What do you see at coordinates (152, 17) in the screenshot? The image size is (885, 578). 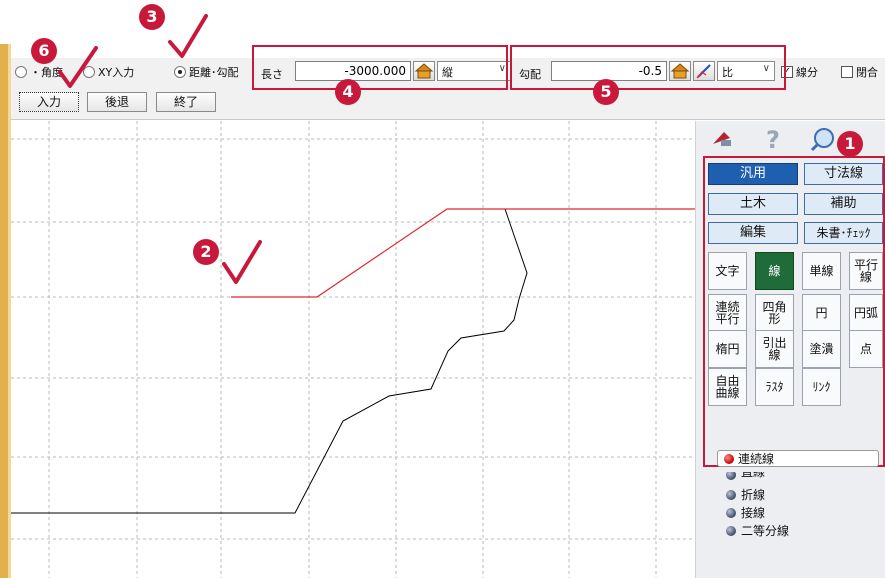 I see `step-badge-3: 3` at bounding box center [152, 17].